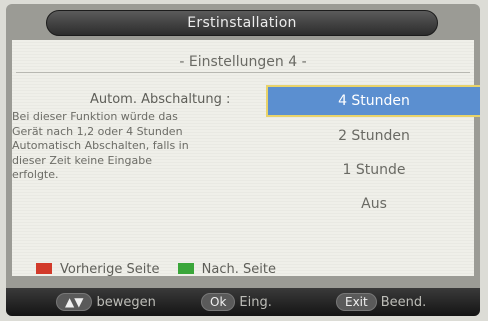 The width and height of the screenshot is (488, 321). Describe the element at coordinates (100, 145) in the screenshot. I see `description-line: Automatisch Abschalten, falls in` at that location.